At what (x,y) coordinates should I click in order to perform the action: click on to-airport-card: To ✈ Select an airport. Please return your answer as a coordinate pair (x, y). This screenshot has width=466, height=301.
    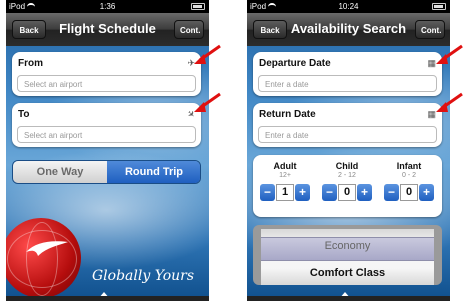
    Looking at the image, I should click on (106, 125).